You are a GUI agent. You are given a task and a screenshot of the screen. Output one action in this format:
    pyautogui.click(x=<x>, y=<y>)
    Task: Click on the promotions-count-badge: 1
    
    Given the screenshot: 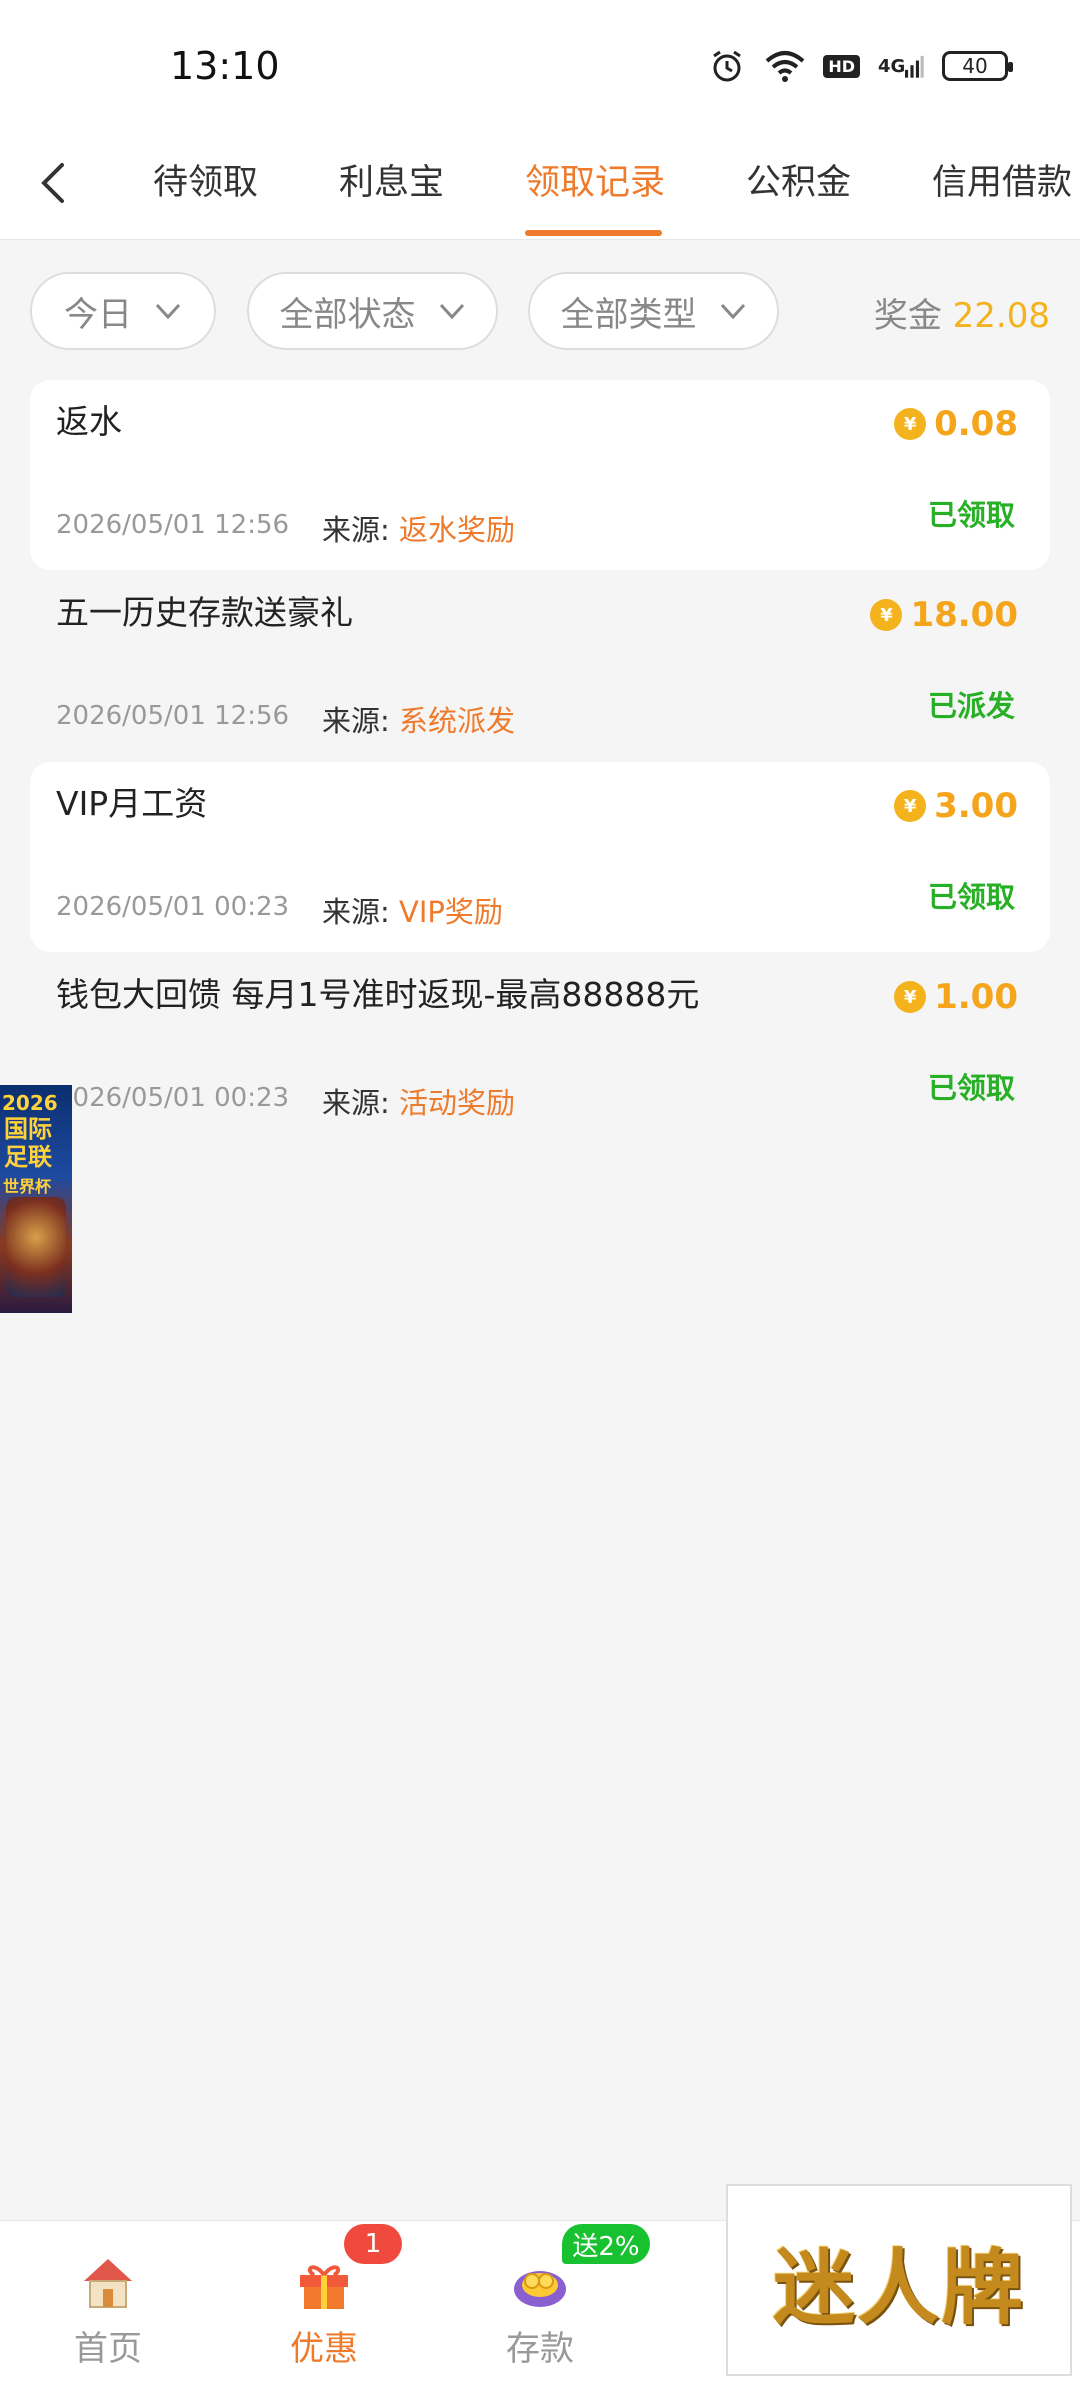 What is the action you would take?
    pyautogui.click(x=373, y=2244)
    